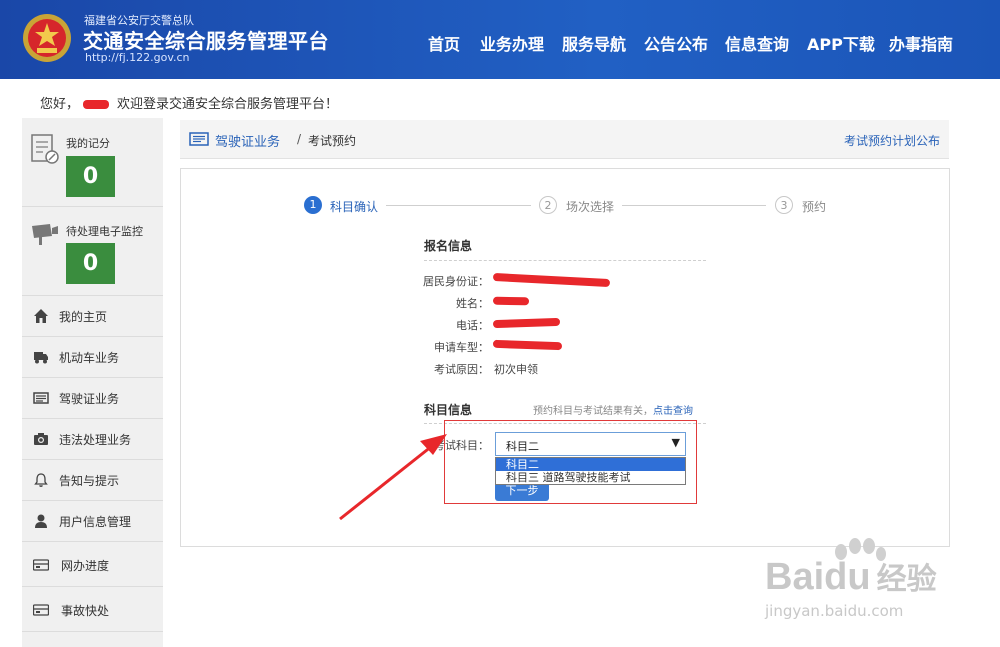  I want to click on registration-title: 报名信息, so click(448, 246).